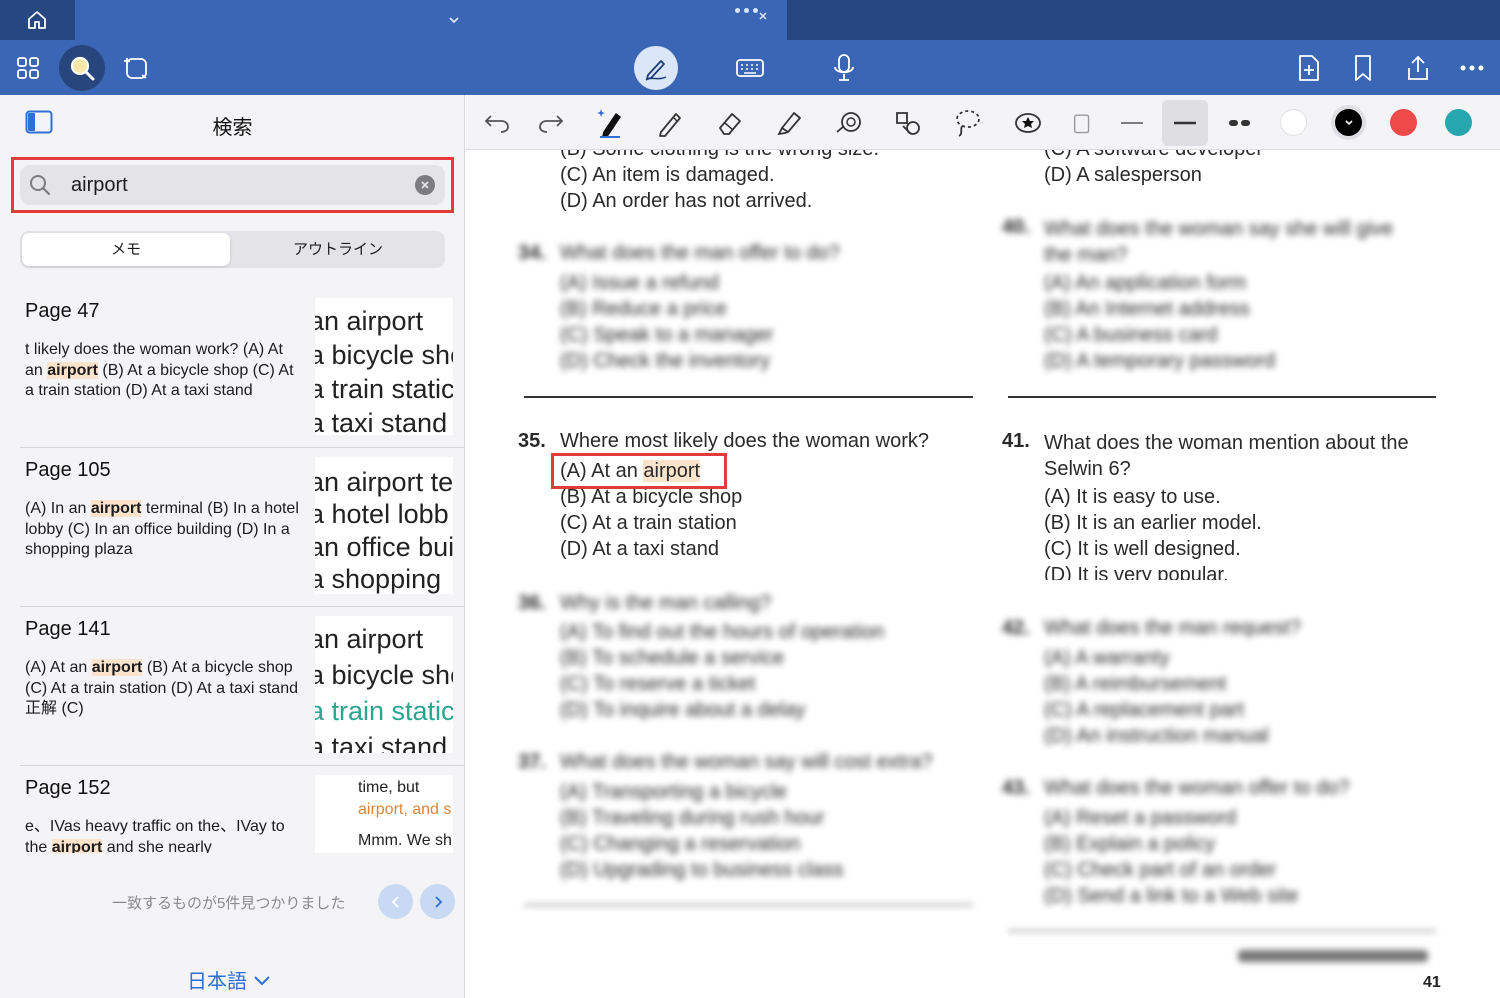 The width and height of the screenshot is (1500, 998). I want to click on lasso-select-button, so click(136, 68).